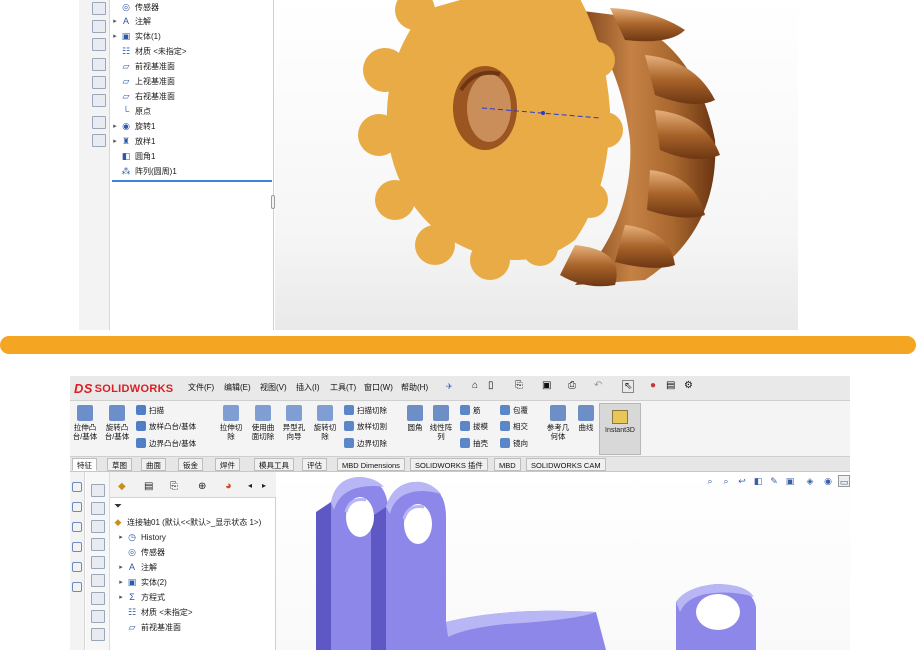  What do you see at coordinates (507, 464) in the screenshot?
I see `tab-mbd: MBD` at bounding box center [507, 464].